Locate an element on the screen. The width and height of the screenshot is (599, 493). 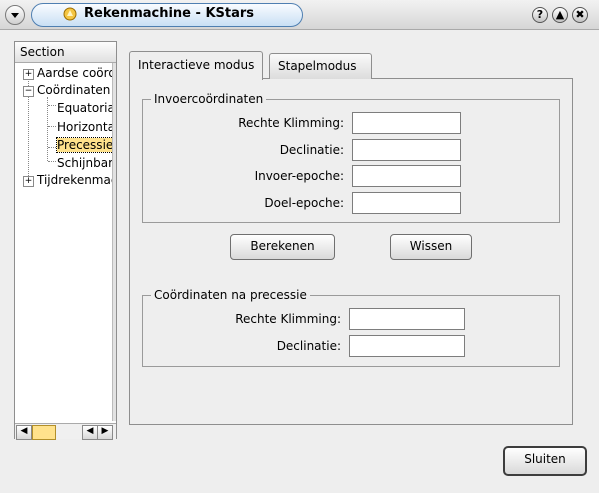
maximize-icon: ▲ is located at coordinates (560, 15).